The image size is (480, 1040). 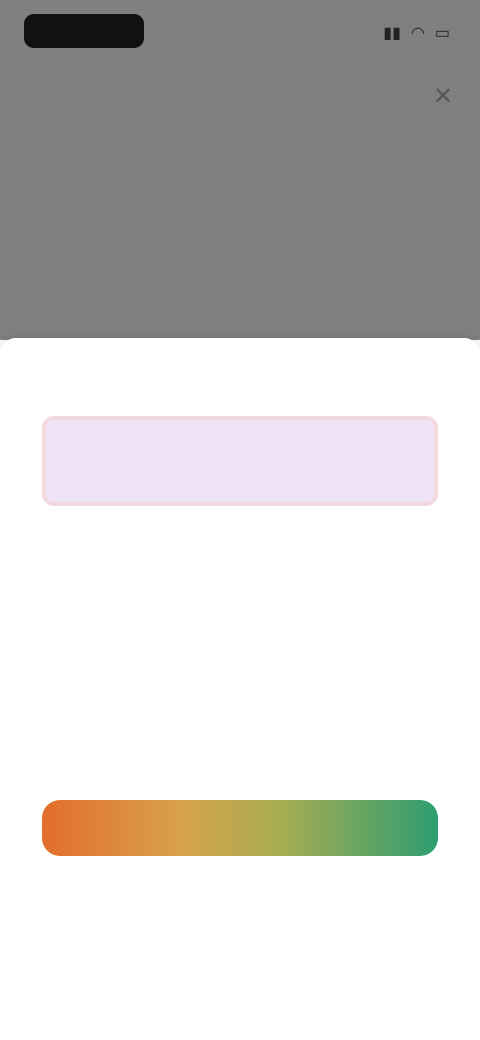 I want to click on signal-icon: ▮▮, so click(x=392, y=33).